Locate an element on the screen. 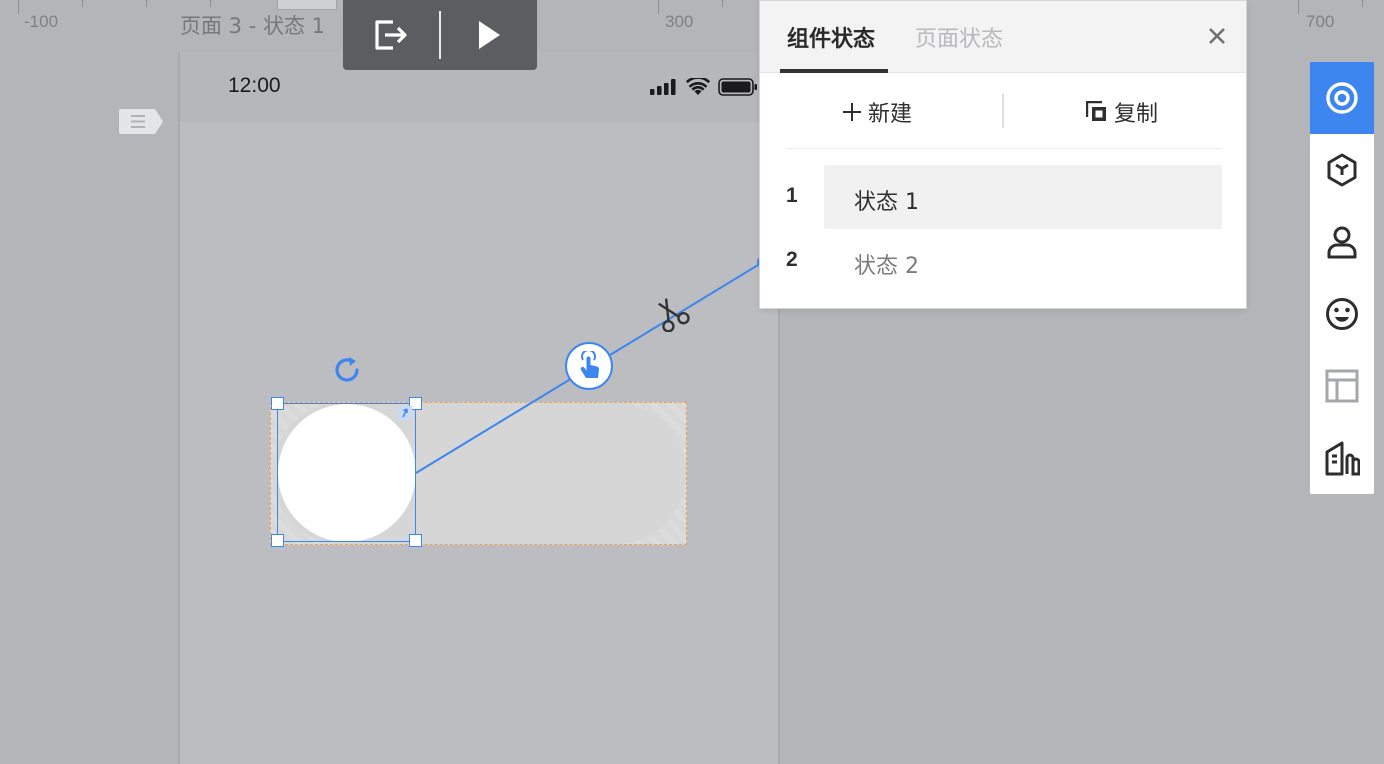 The image size is (1384, 764). resize-handle-bottom-left is located at coordinates (277, 540).